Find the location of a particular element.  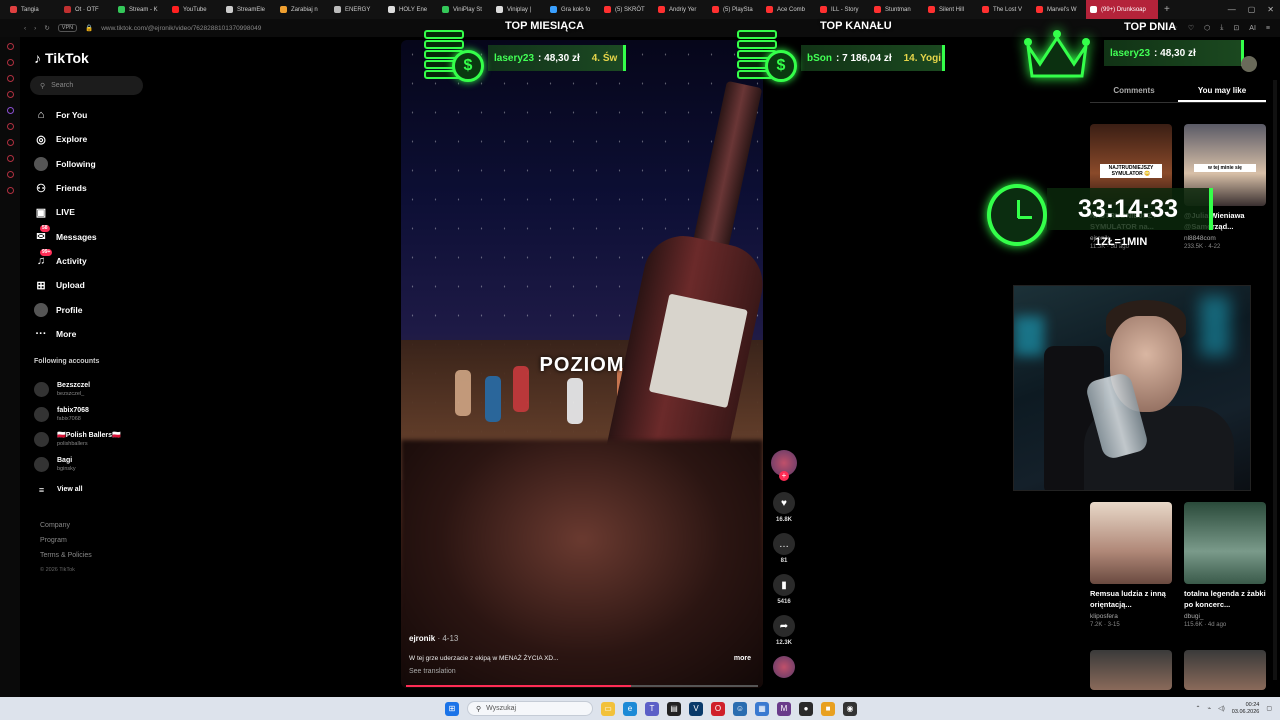

tab-you-may-like: You may like is located at coordinates (1222, 91).